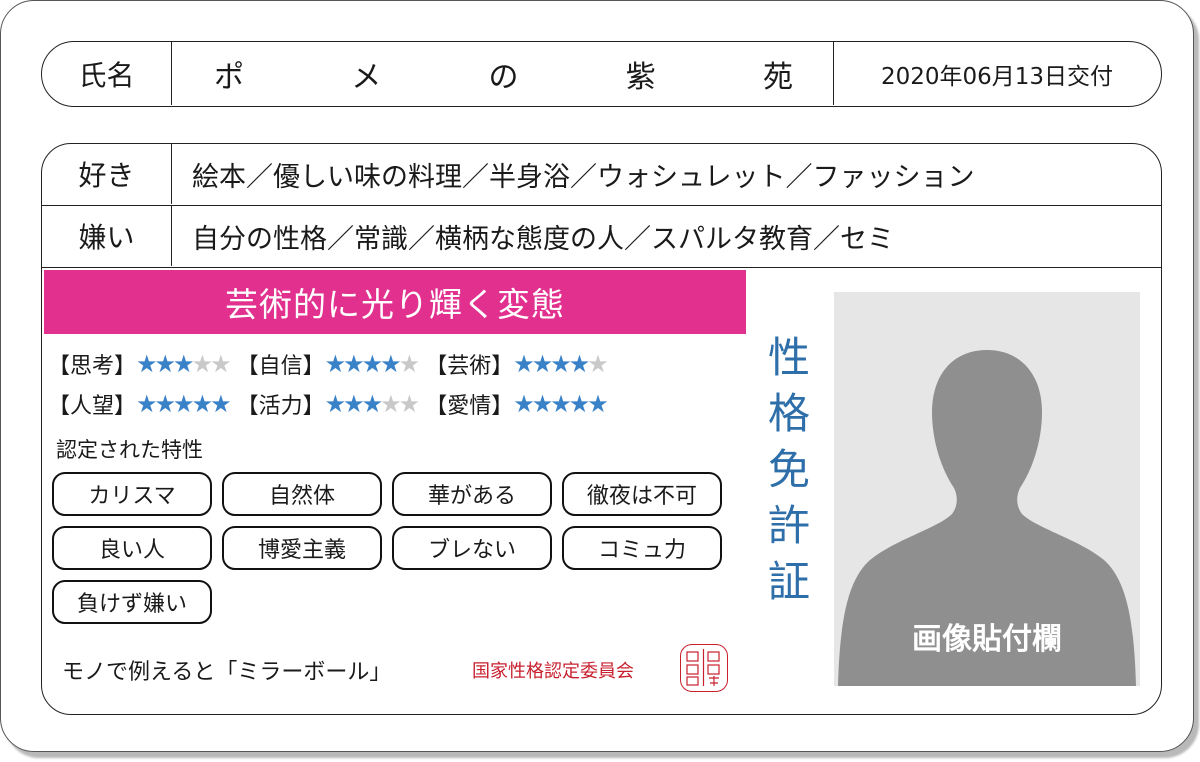 Image resolution: width=1200 pixels, height=762 pixels. What do you see at coordinates (788, 357) in the screenshot?
I see `title-char: 性` at bounding box center [788, 357].